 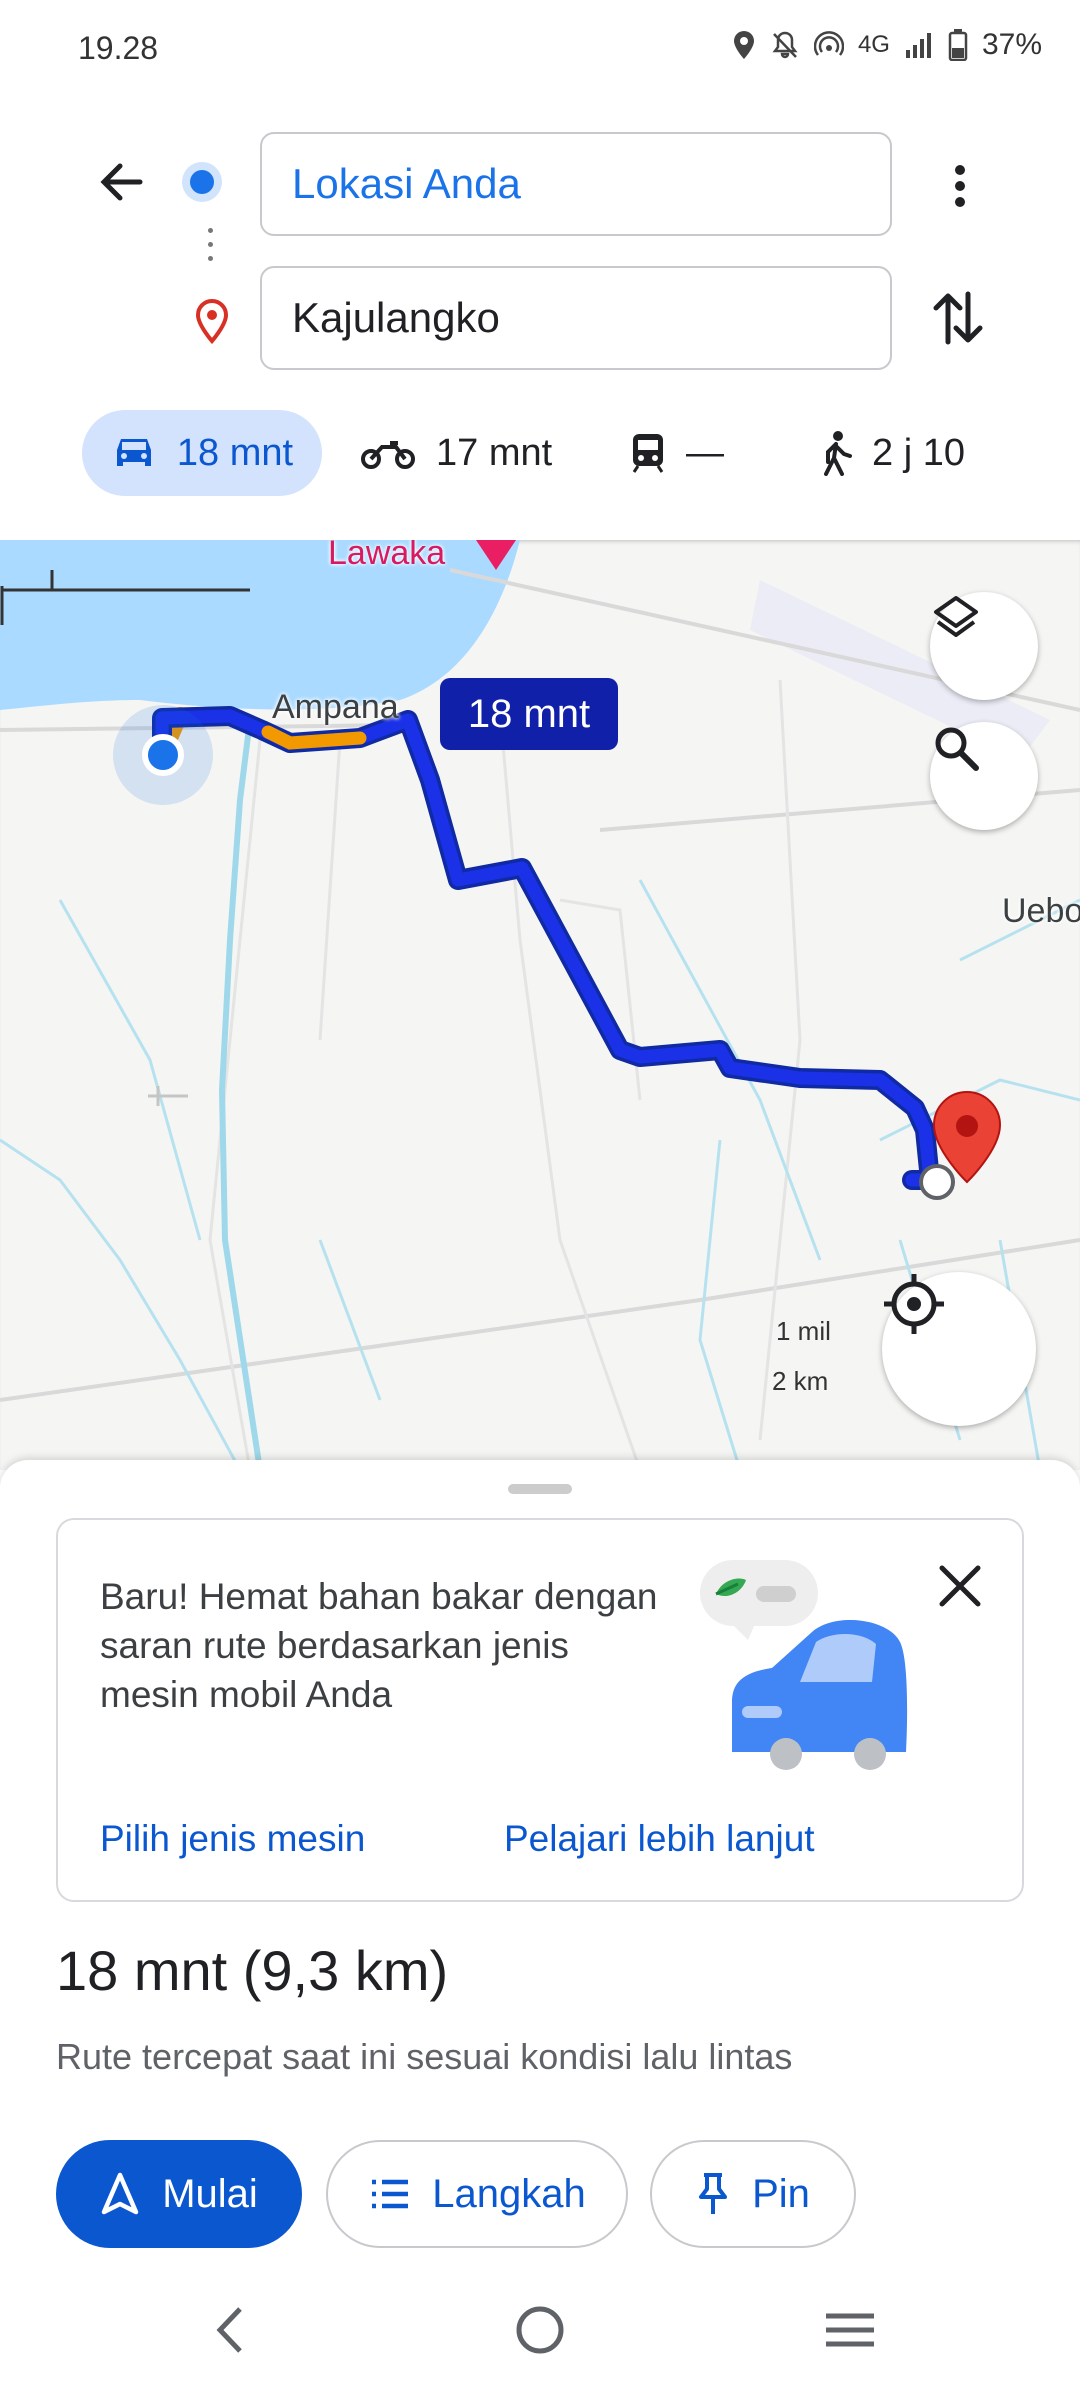 I want to click on pin-button: Pin, so click(x=753, y=2194).